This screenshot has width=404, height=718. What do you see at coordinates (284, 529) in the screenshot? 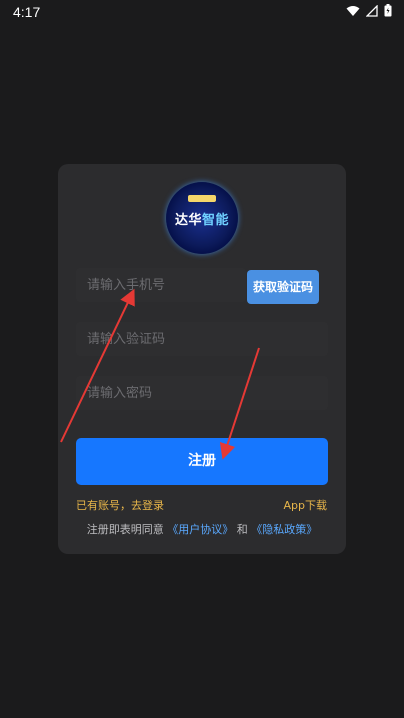
I see `privacy-policy-link: 《隐私政策》` at bounding box center [284, 529].